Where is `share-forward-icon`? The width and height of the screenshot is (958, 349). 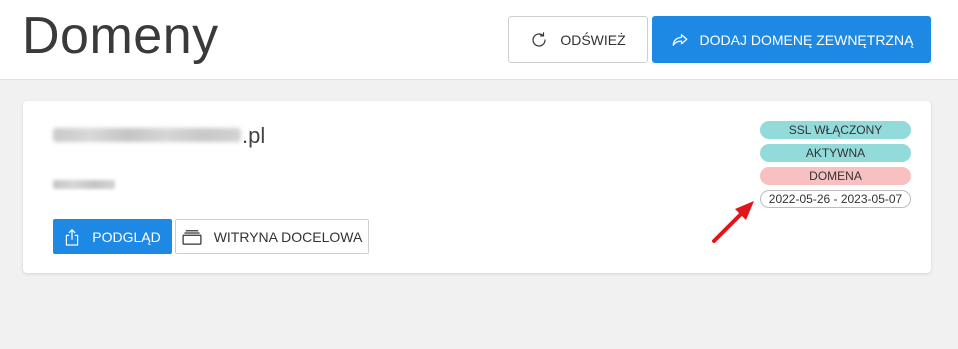 share-forward-icon is located at coordinates (679, 39).